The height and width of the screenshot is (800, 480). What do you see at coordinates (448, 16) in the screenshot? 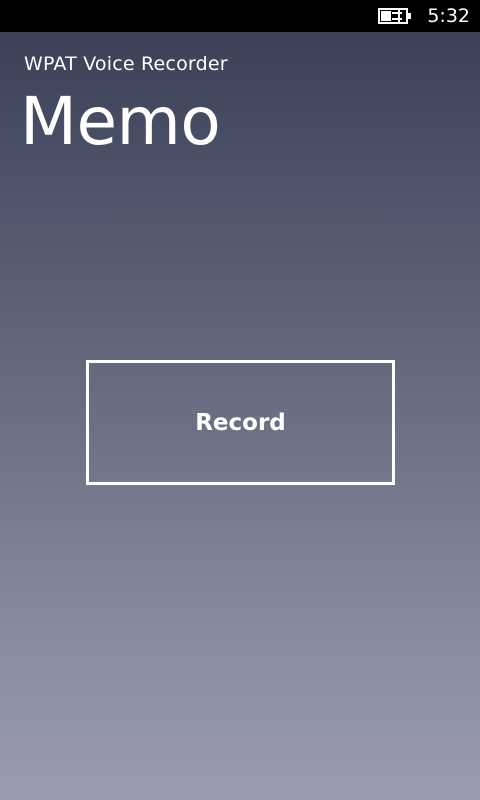
I see `status-time: 5:32` at bounding box center [448, 16].